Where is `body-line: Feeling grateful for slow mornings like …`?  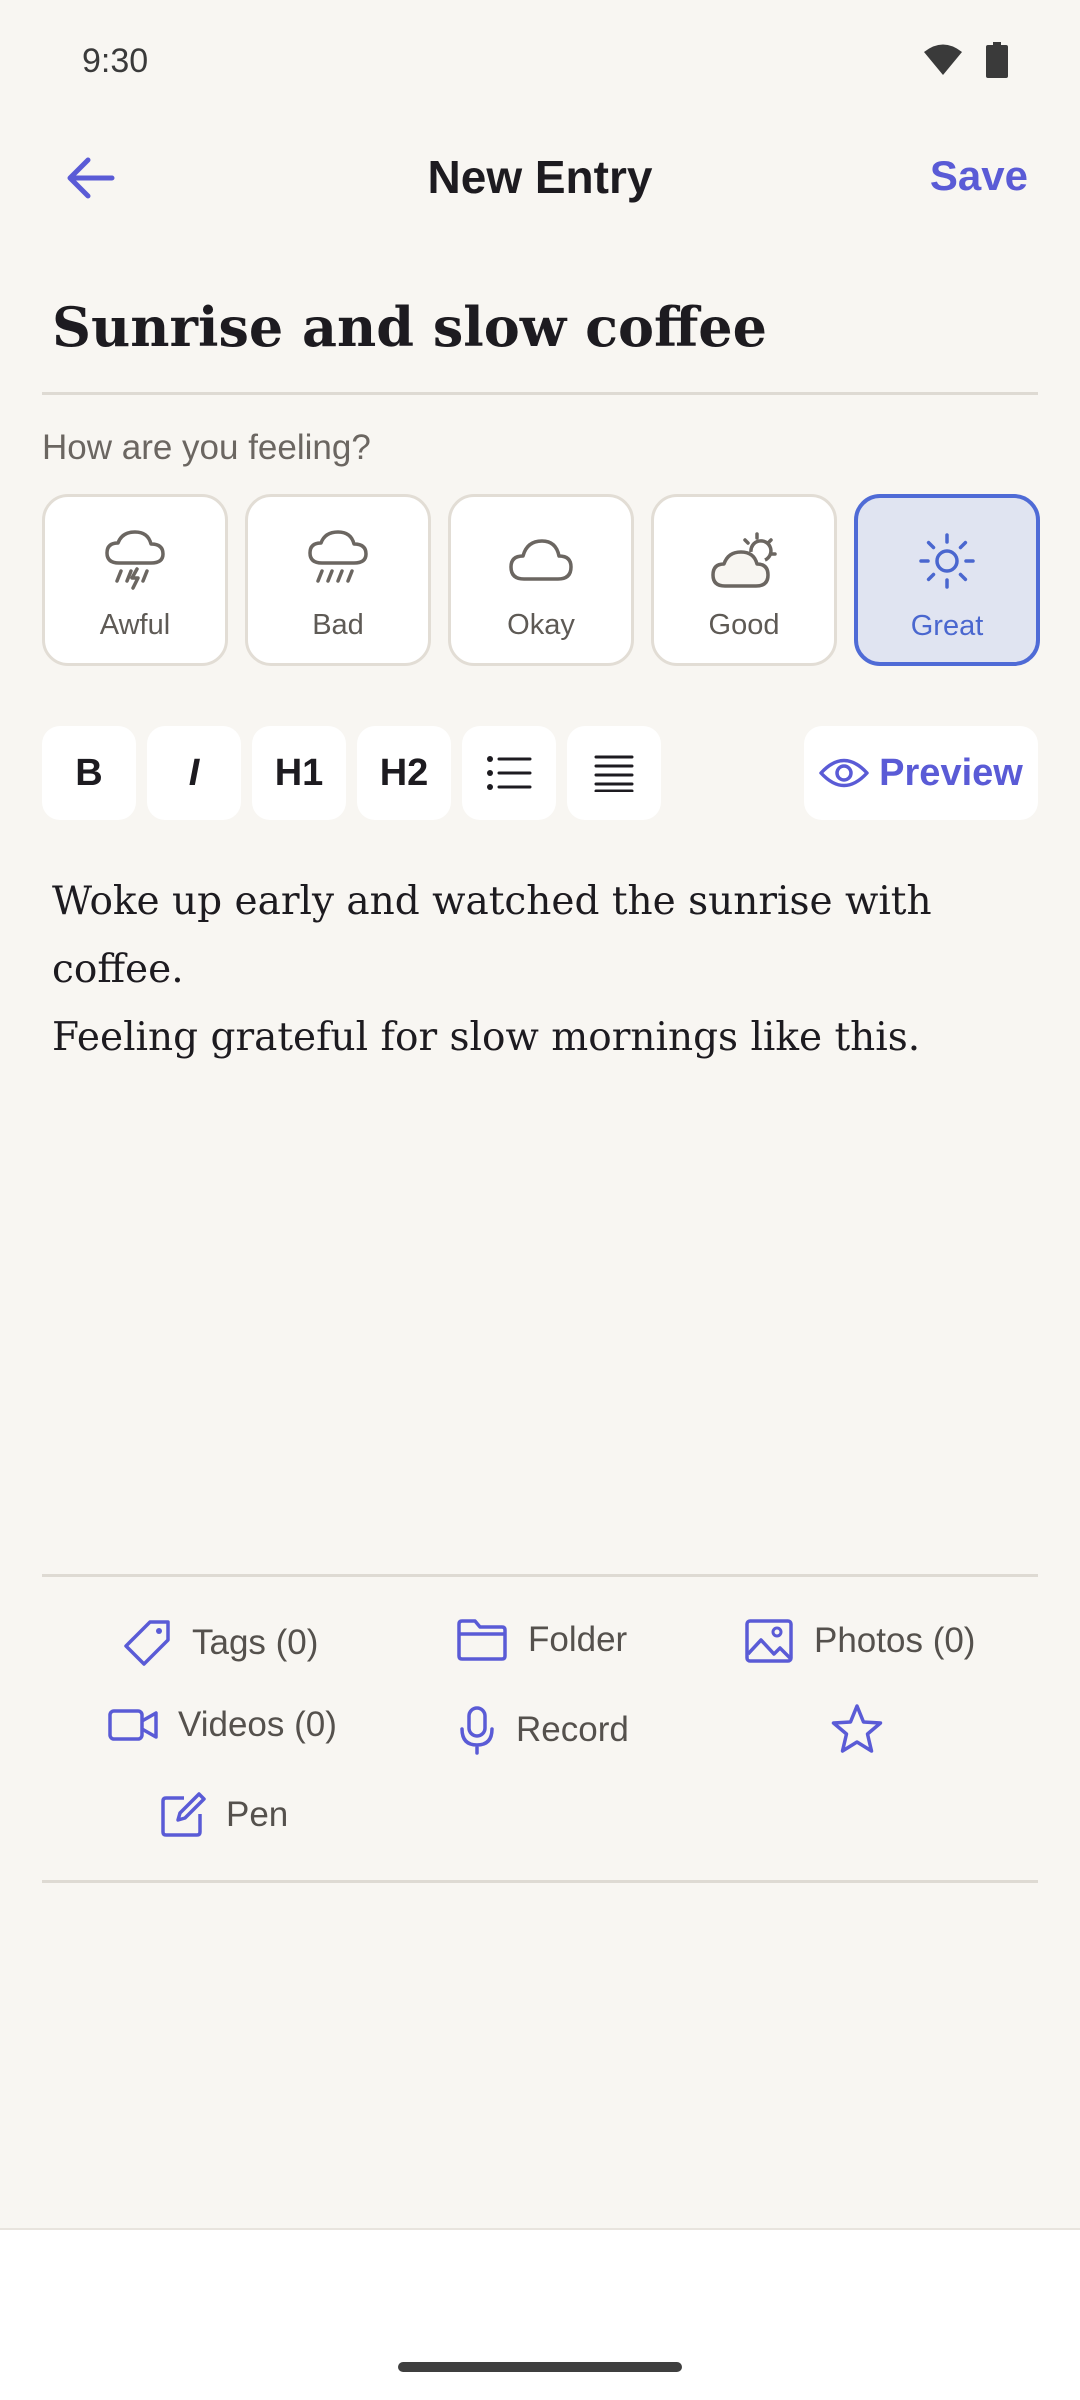 body-line: Feeling grateful for slow mornings like … is located at coordinates (486, 1037).